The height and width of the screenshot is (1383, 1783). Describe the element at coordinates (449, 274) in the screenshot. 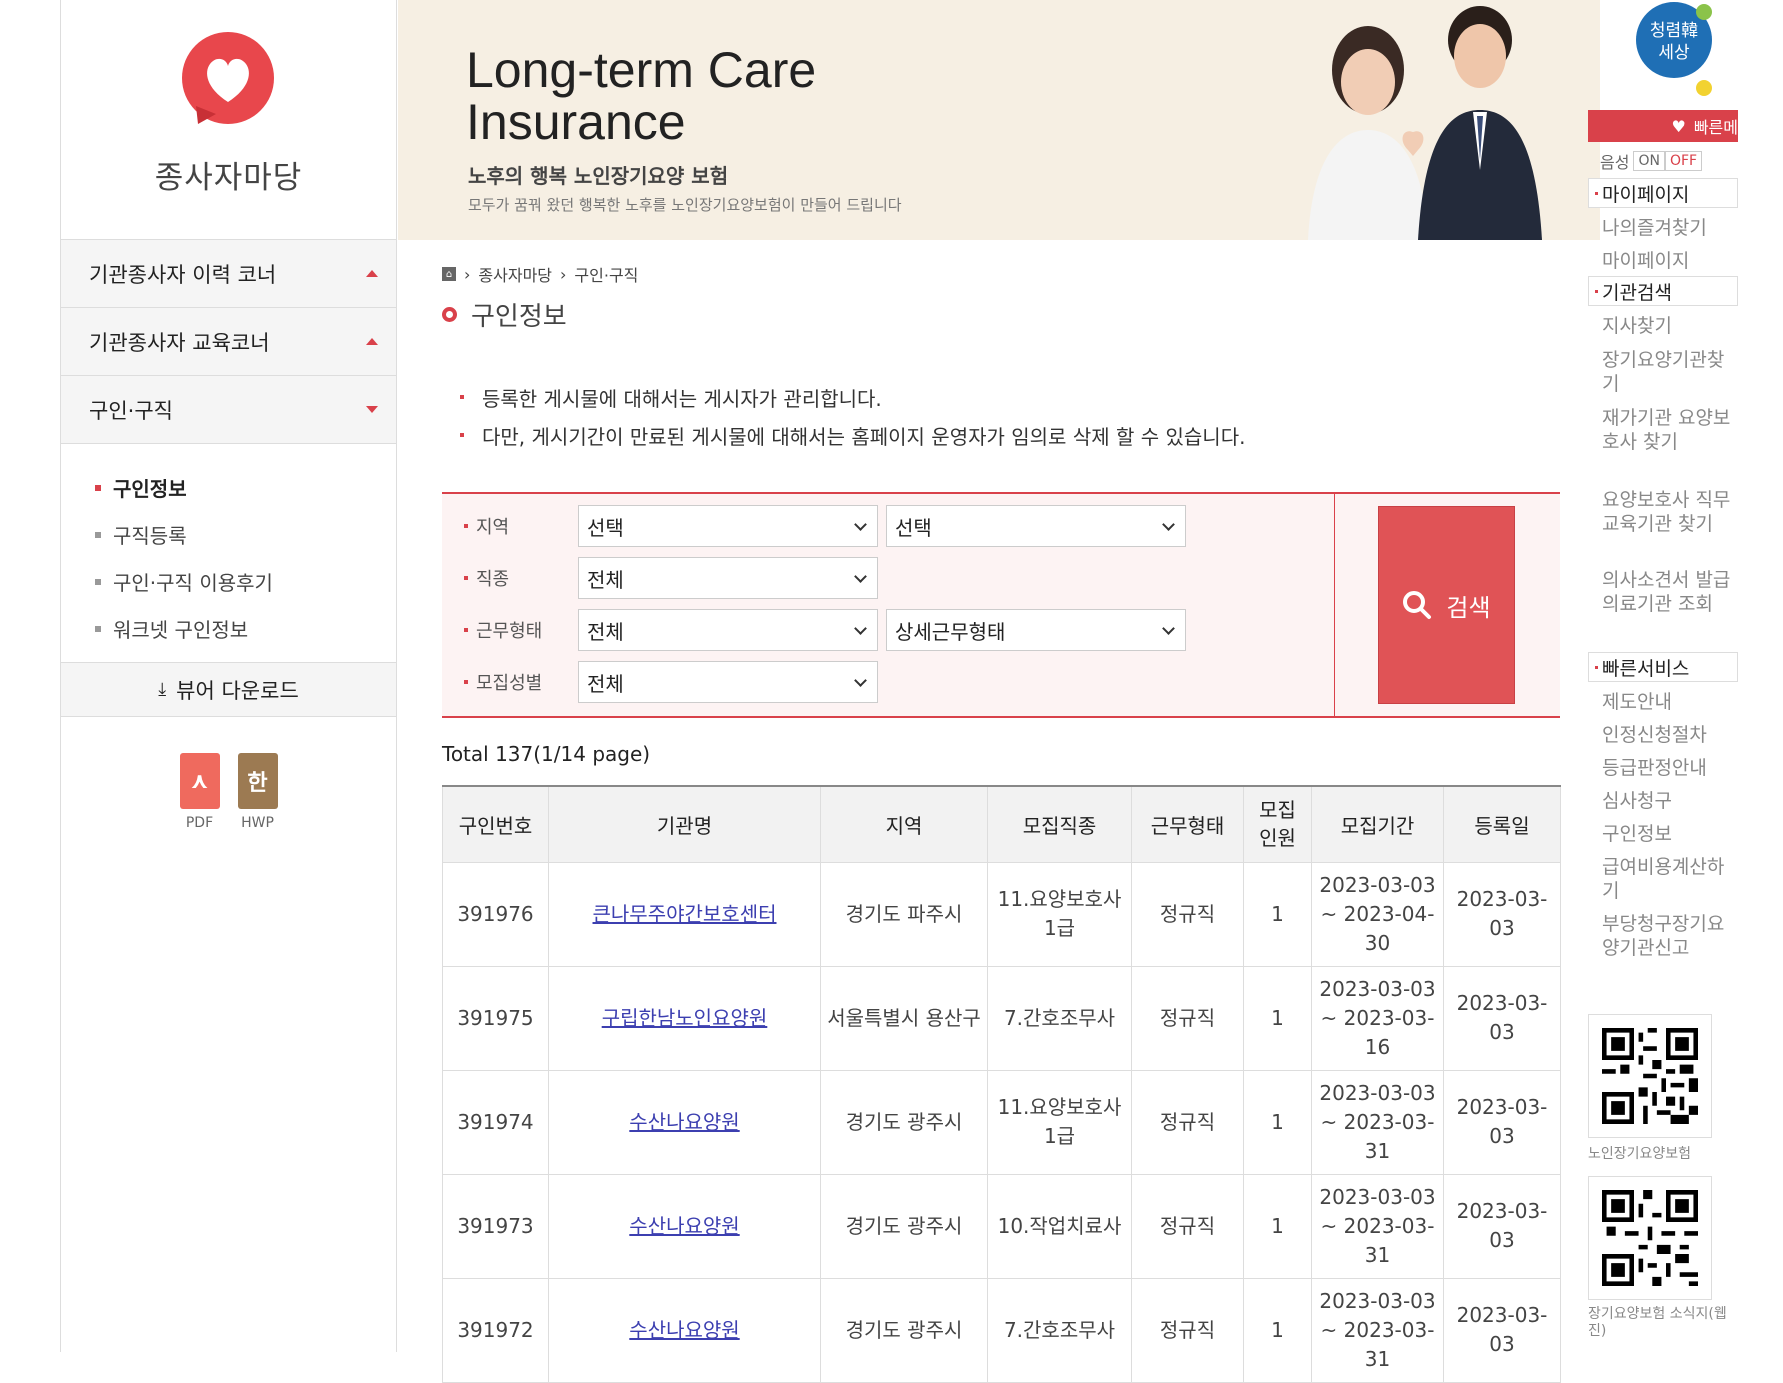

I see `home-icon: ⌂` at that location.